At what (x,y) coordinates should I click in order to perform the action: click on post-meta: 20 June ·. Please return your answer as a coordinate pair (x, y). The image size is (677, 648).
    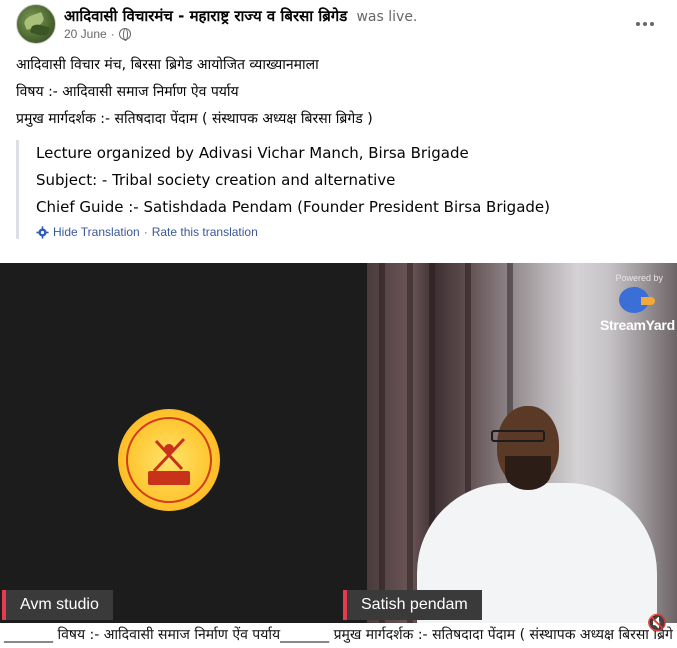
    Looking at the image, I should click on (97, 34).